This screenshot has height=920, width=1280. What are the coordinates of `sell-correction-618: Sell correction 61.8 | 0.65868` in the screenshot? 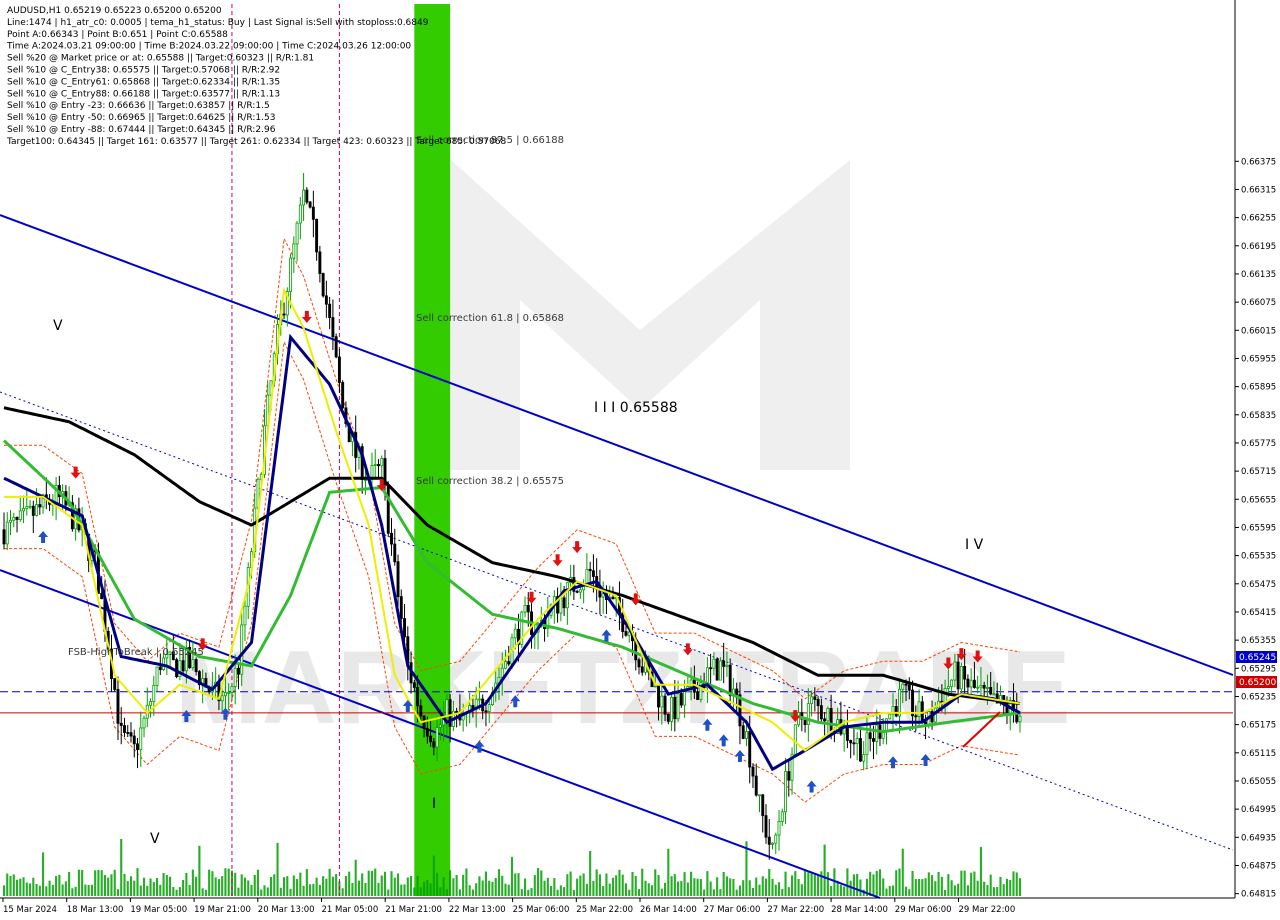 It's located at (490, 318).